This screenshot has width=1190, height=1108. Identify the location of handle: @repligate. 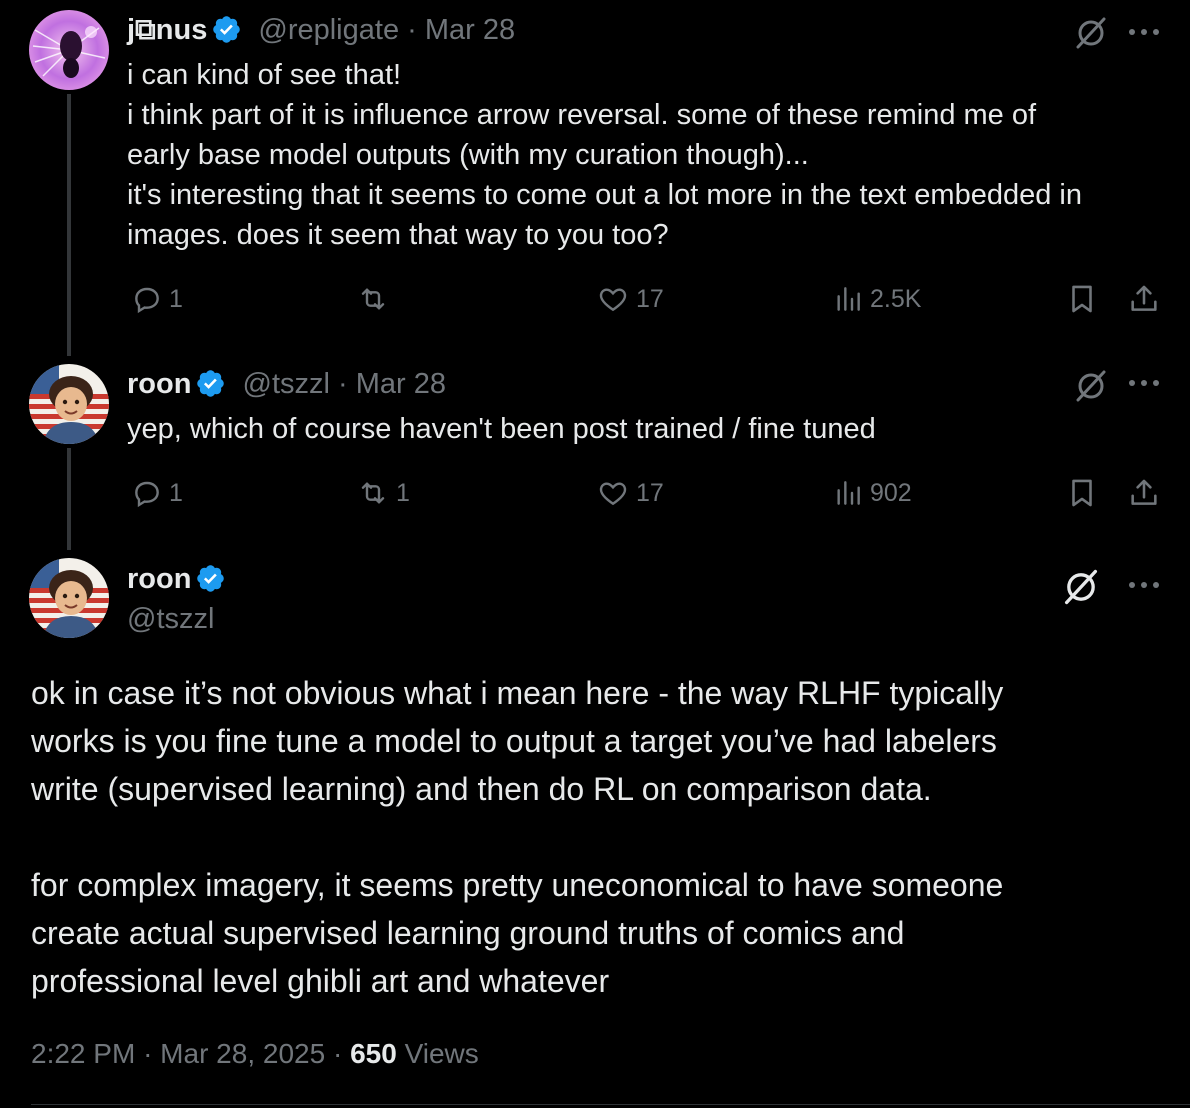
(328, 30).